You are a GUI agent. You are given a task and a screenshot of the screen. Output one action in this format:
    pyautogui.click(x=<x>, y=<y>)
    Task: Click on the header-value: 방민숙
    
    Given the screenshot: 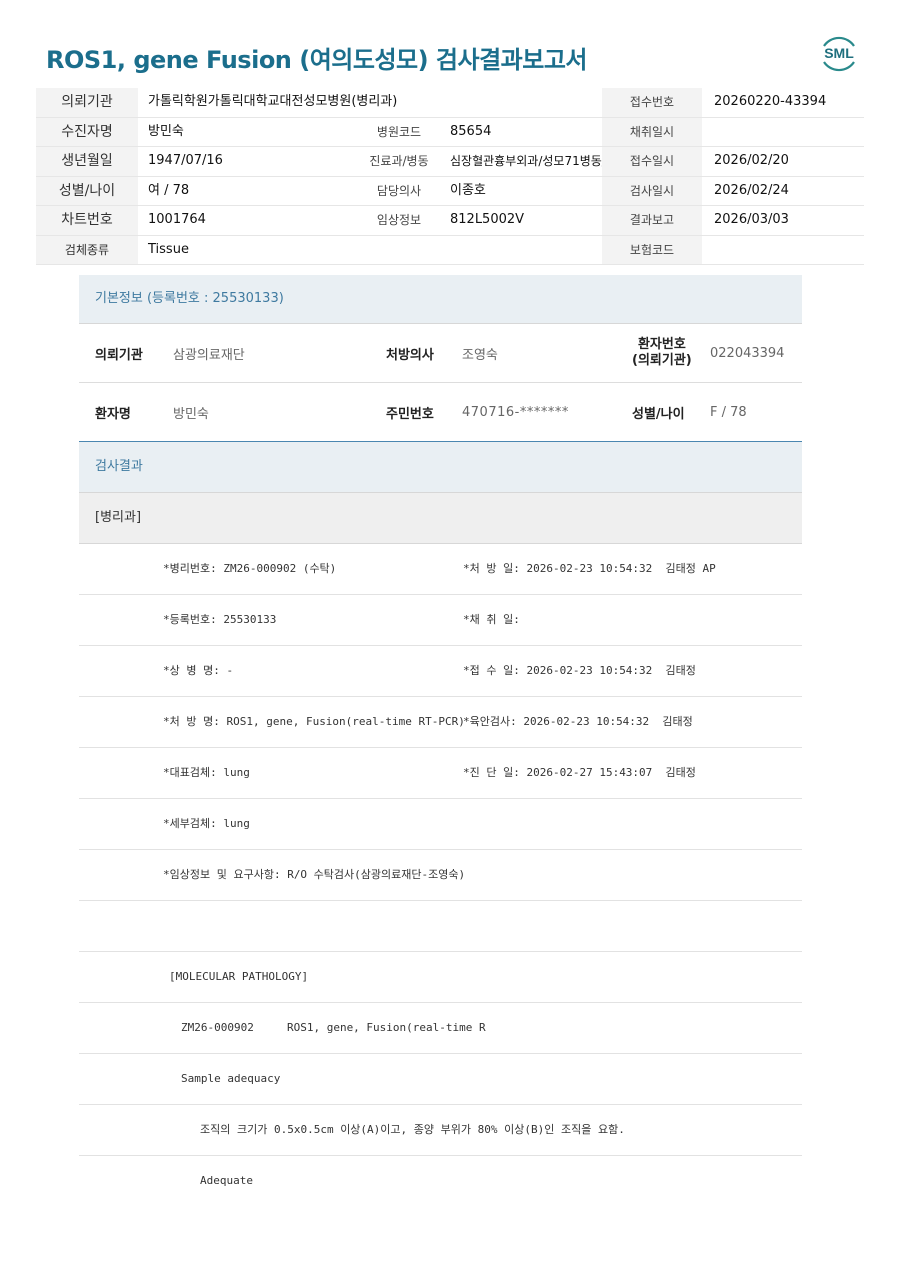 What is the action you would take?
    pyautogui.click(x=166, y=131)
    